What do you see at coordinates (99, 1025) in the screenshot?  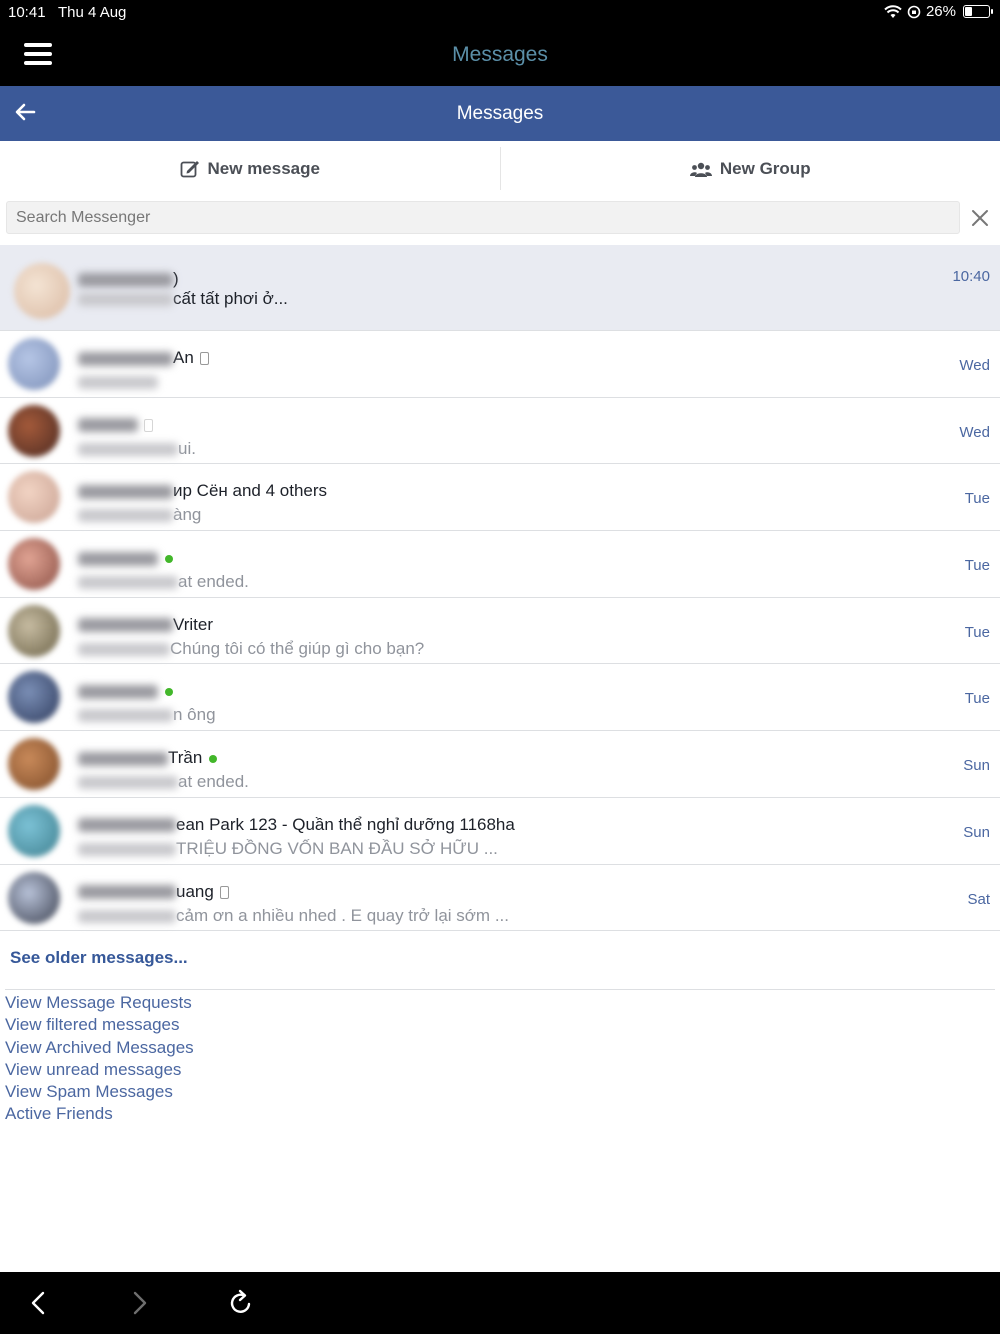 I see `link-filtered-messages: View filtered messages` at bounding box center [99, 1025].